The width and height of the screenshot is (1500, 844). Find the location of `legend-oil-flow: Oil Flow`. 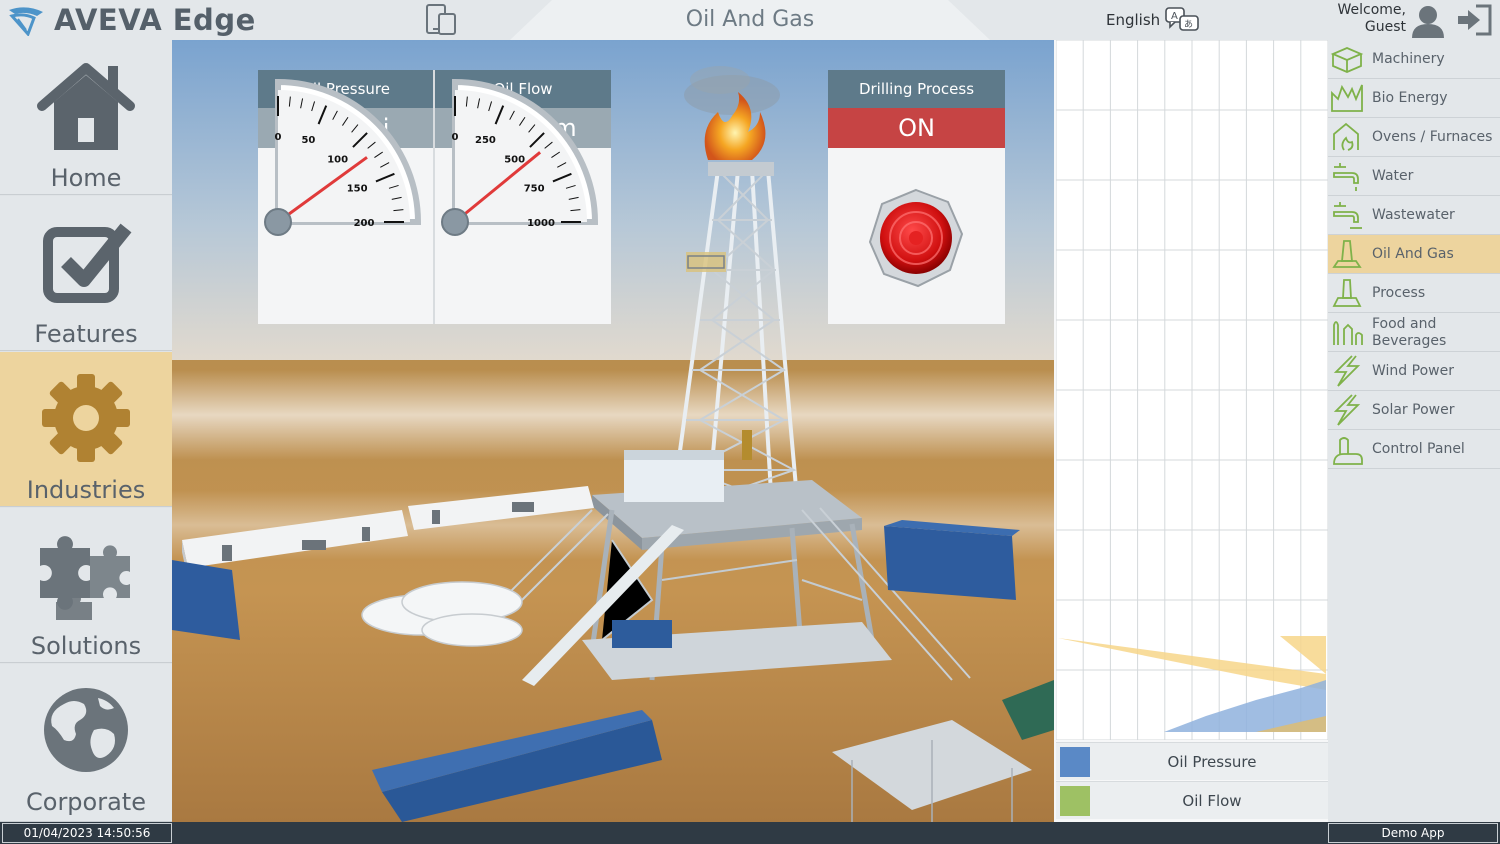

legend-oil-flow: Oil Flow is located at coordinates (1192, 800).